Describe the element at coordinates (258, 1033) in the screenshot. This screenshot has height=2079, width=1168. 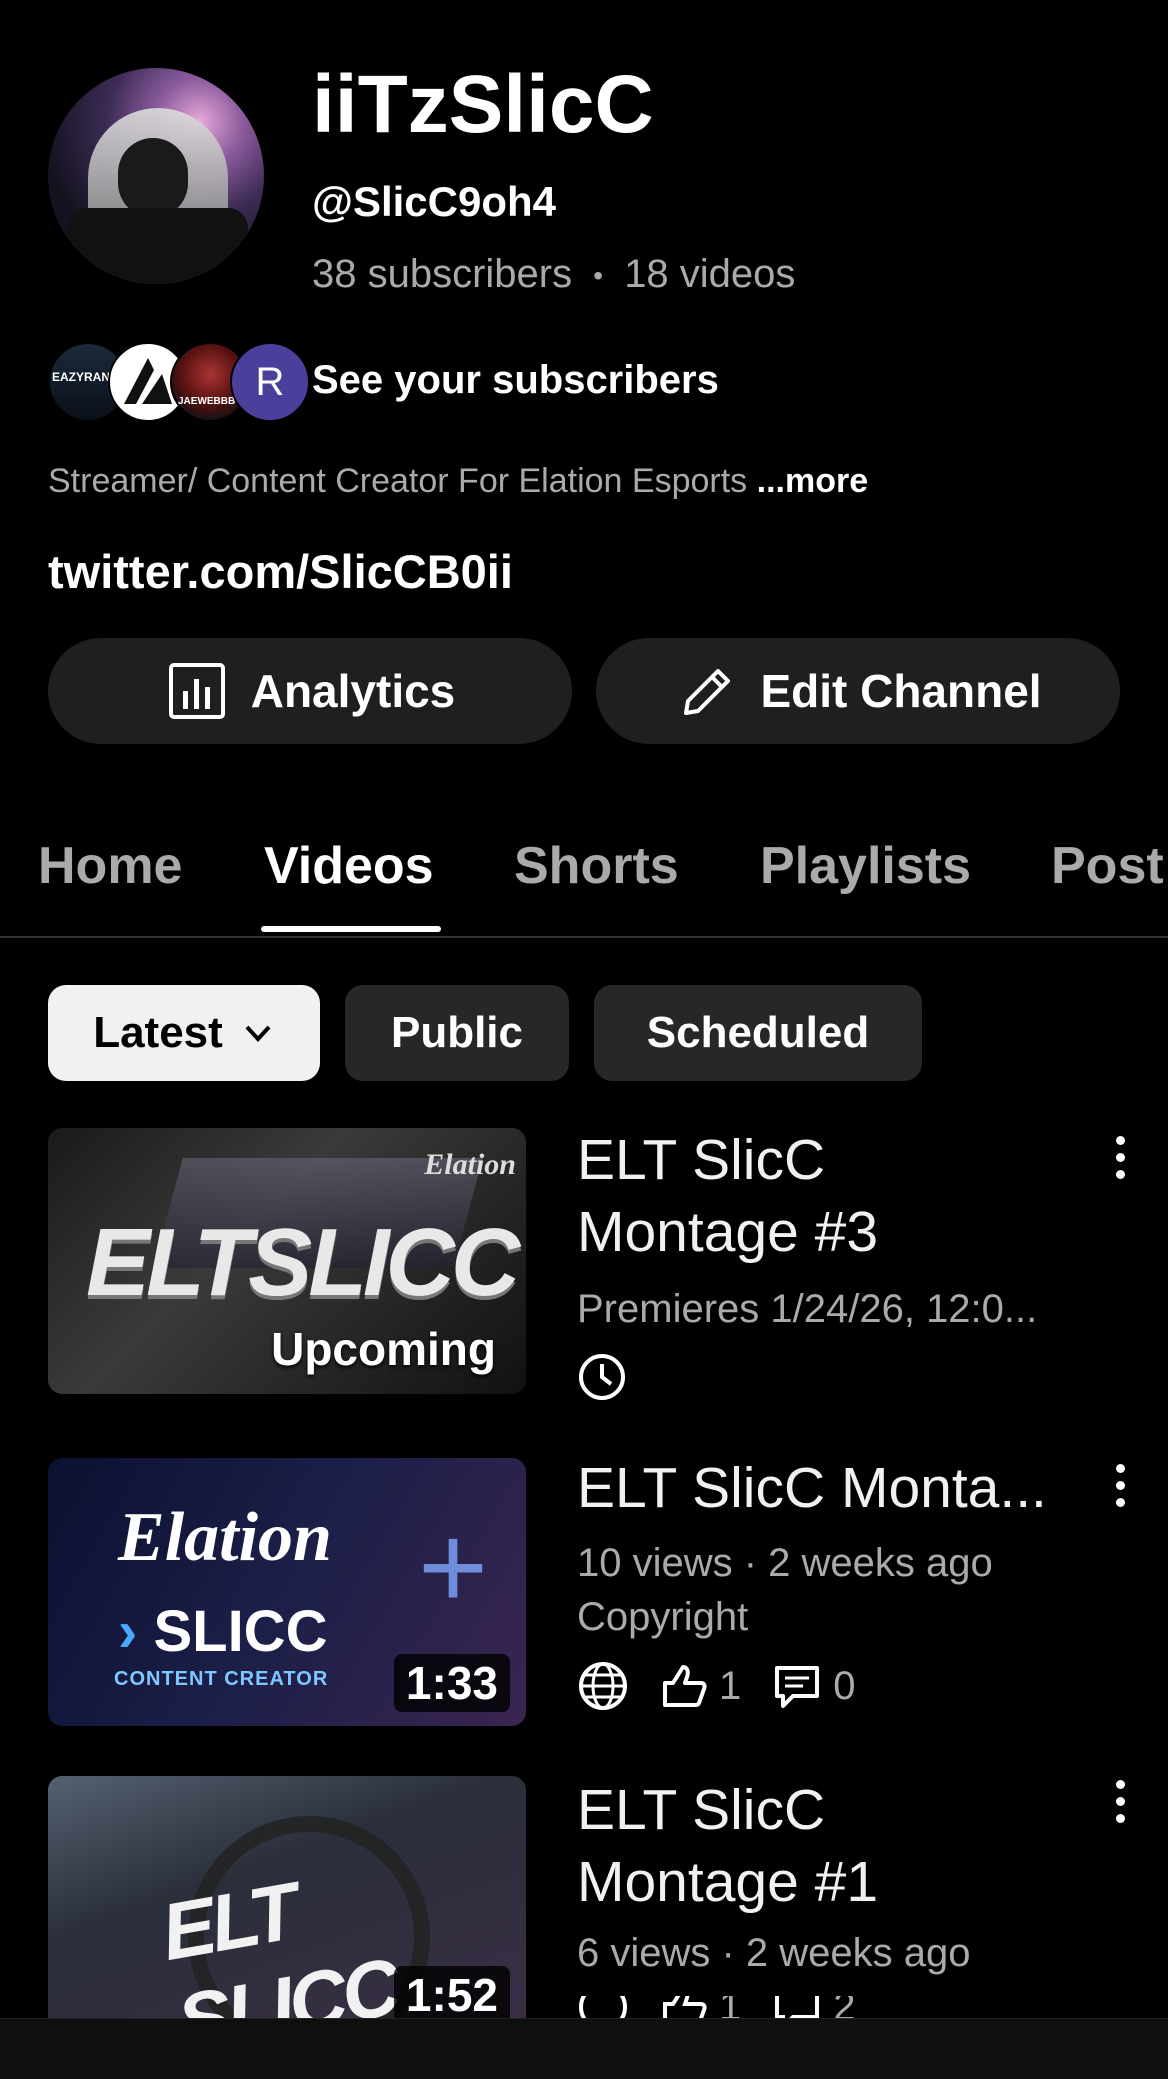
I see `chevron-down-icon` at that location.